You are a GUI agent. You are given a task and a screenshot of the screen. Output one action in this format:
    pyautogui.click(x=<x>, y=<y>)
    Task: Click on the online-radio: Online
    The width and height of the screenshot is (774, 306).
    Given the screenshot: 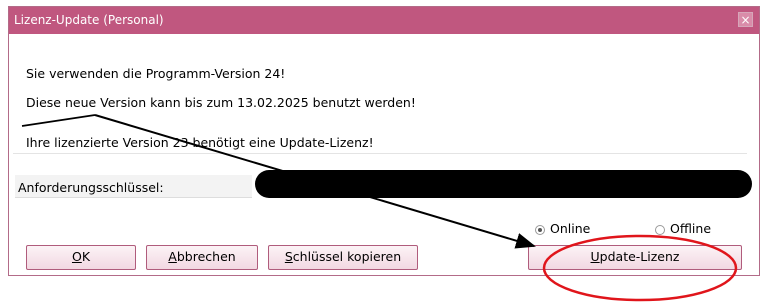 What is the action you would take?
    pyautogui.click(x=562, y=228)
    